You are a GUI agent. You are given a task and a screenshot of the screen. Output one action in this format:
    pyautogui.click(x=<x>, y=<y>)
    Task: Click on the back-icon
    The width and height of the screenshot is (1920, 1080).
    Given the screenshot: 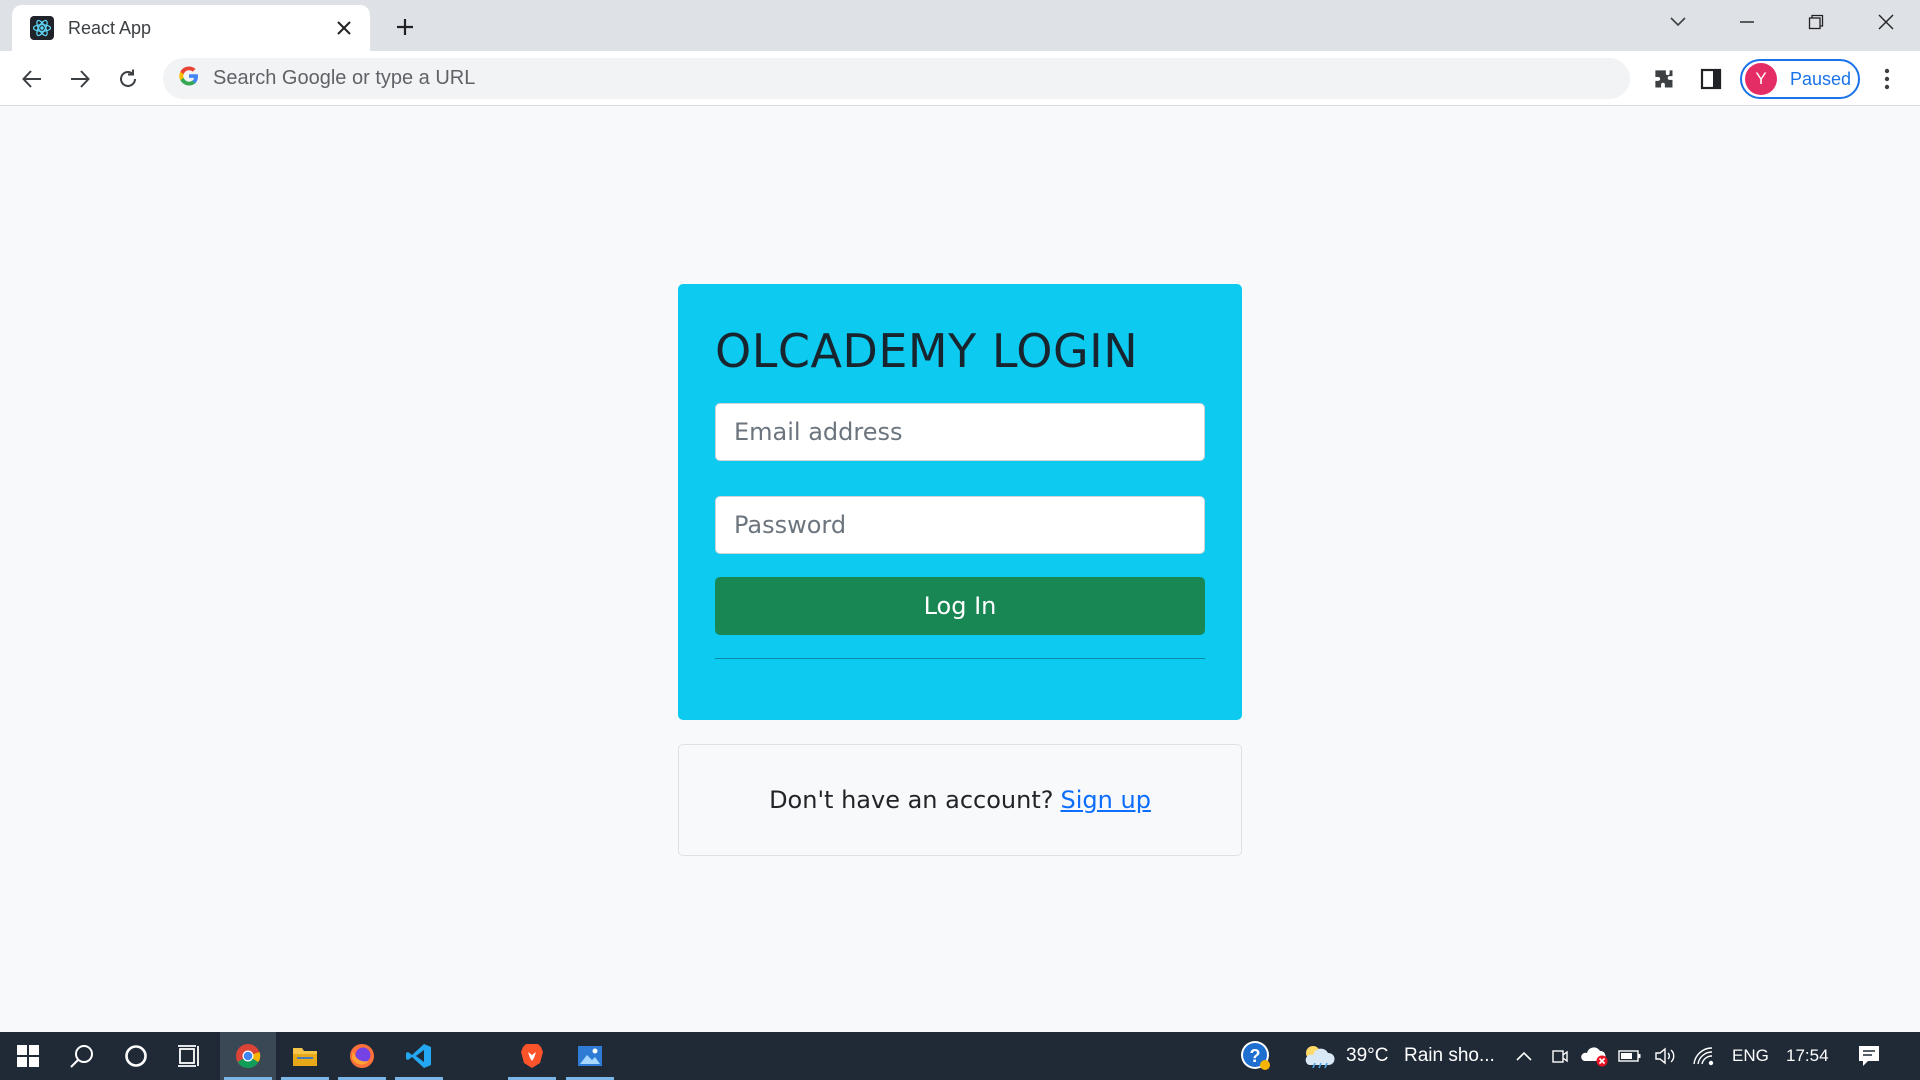 What is the action you would take?
    pyautogui.click(x=32, y=79)
    